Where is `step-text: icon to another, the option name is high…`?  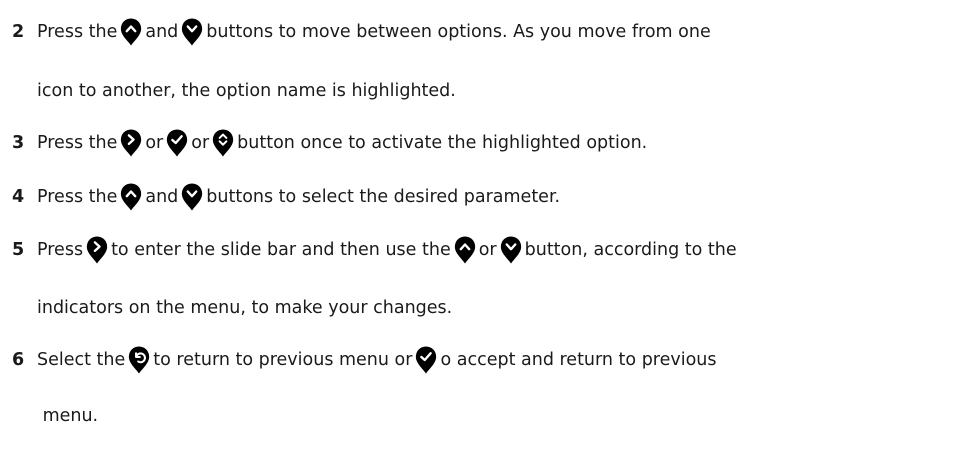 step-text: icon to another, the option name is high… is located at coordinates (246, 91).